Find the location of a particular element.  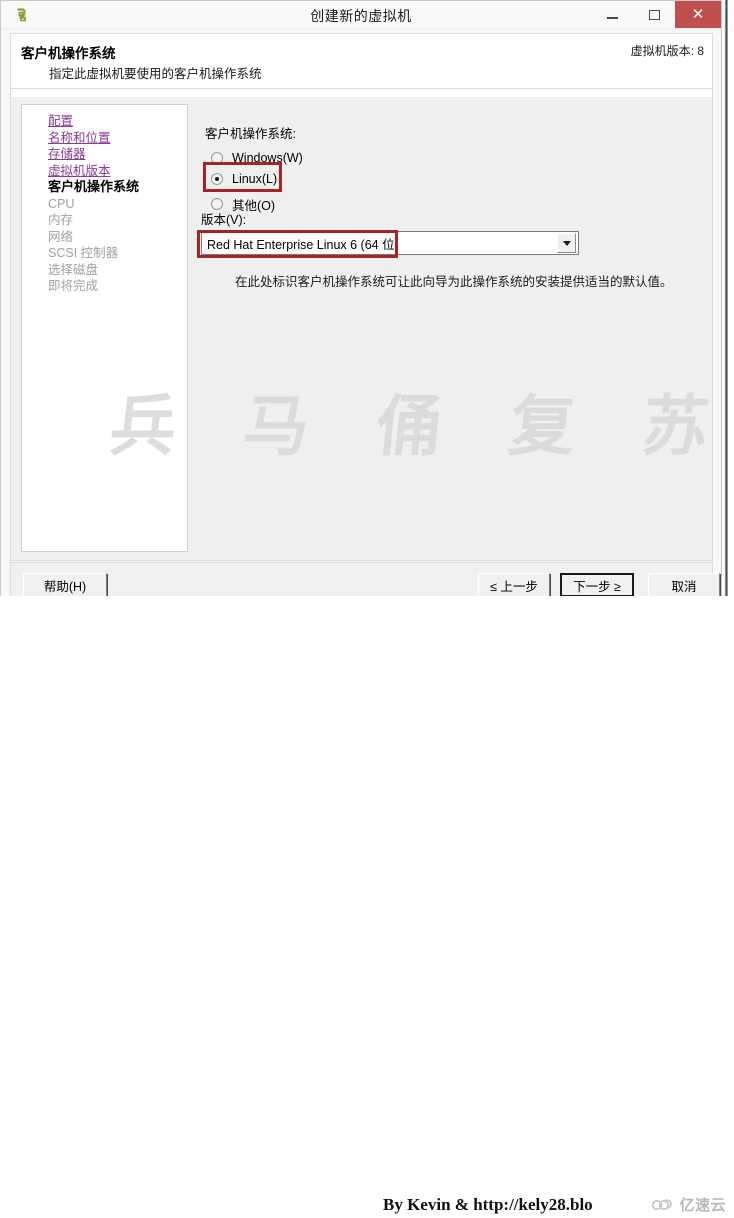

page-subtitle: 指定此虚拟机要使用的客户机操作系统 is located at coordinates (155, 74).